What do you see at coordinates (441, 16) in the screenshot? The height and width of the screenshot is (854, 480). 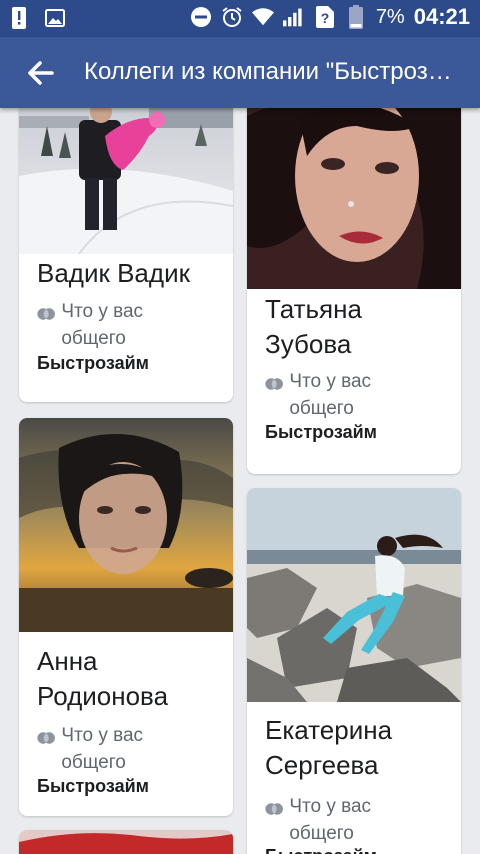 I see `clock: 04:21` at bounding box center [441, 16].